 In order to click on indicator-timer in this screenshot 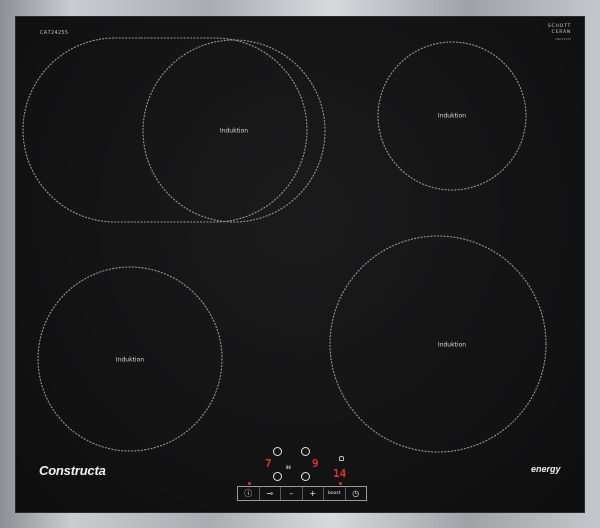, I will do `click(340, 483)`.